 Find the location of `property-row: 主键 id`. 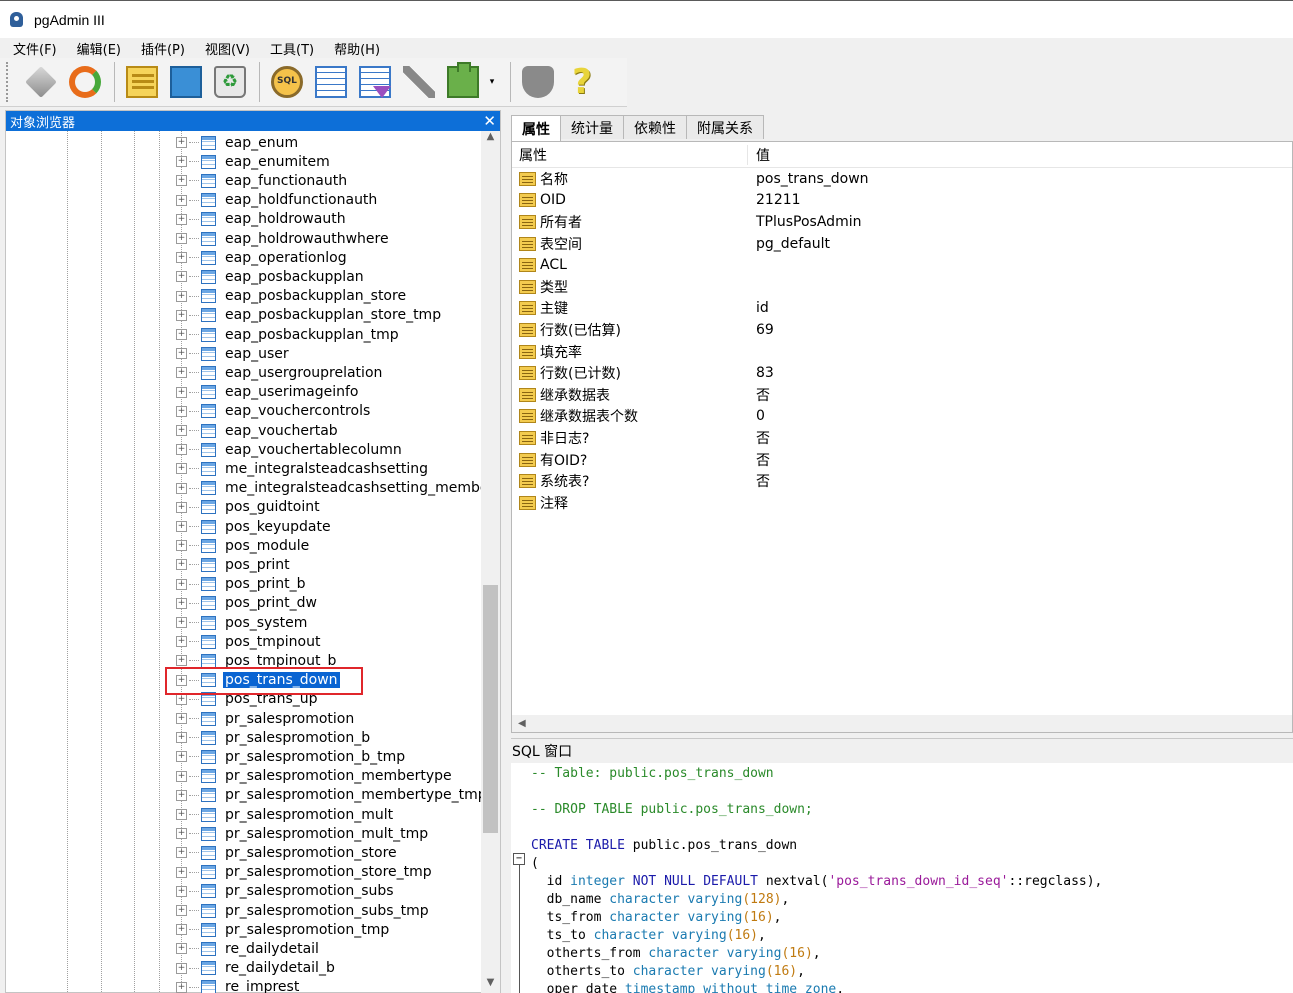

property-row: 主键 id is located at coordinates (902, 309).